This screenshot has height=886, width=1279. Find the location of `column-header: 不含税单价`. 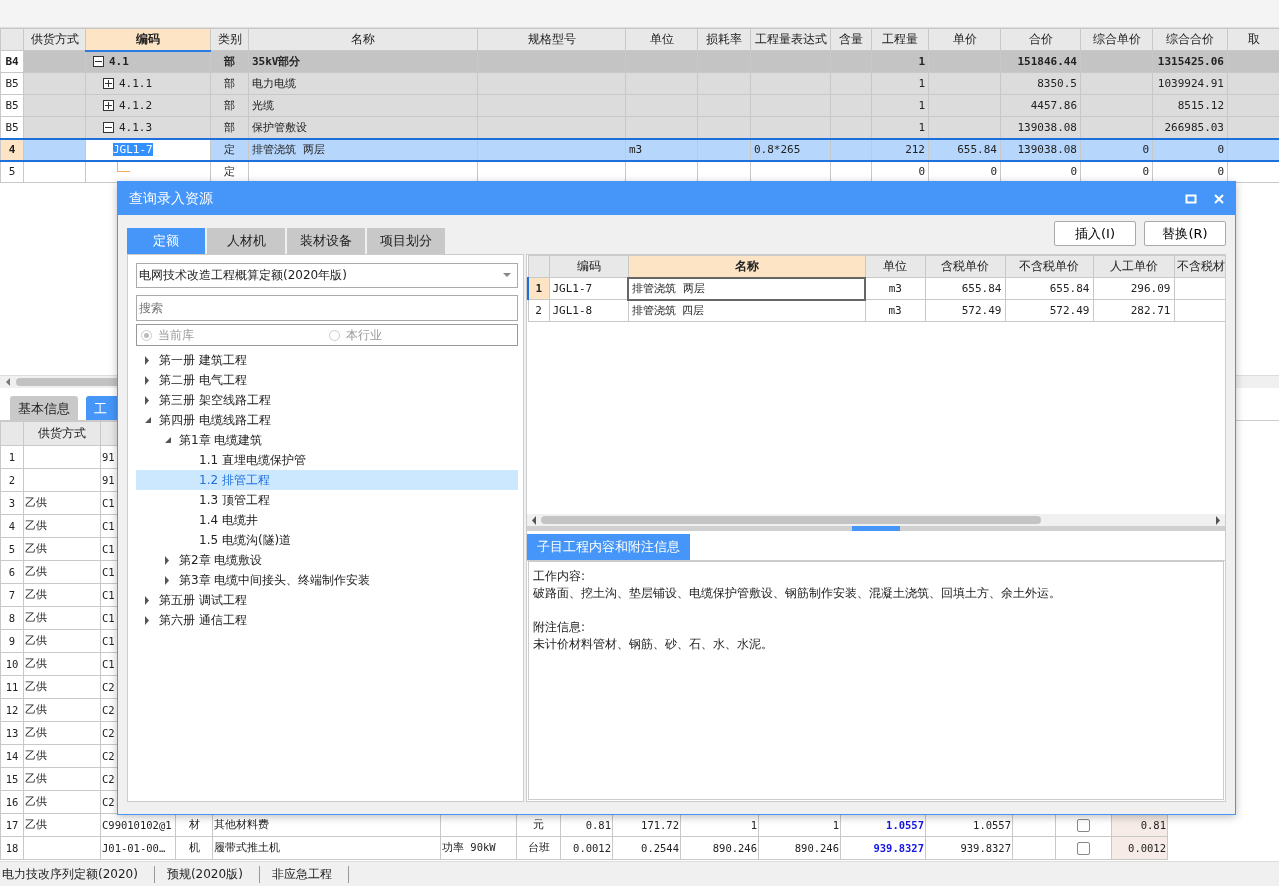

column-header: 不含税单价 is located at coordinates (1049, 266).